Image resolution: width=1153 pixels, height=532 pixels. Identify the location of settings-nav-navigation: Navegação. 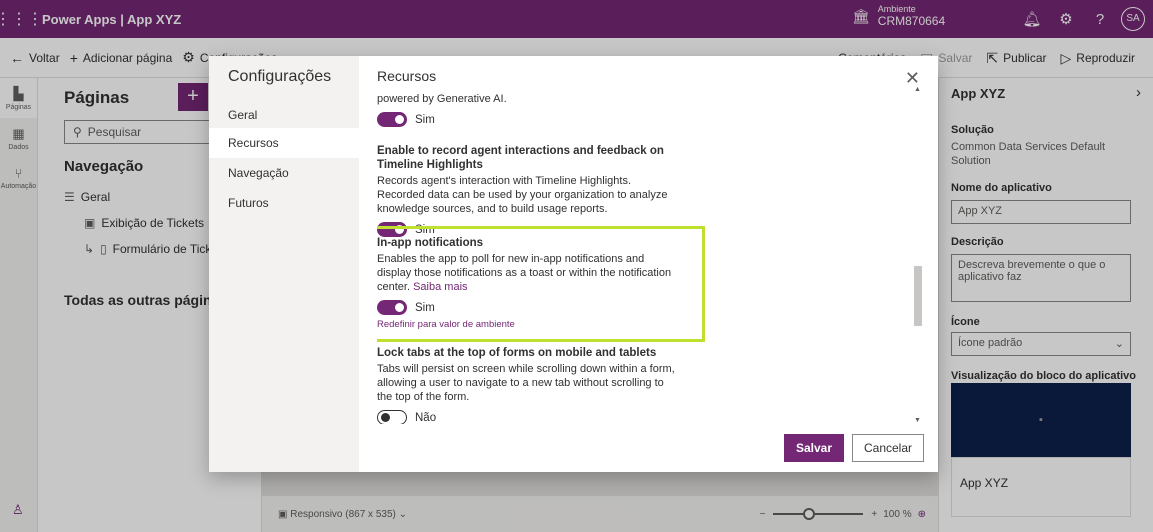
(284, 173).